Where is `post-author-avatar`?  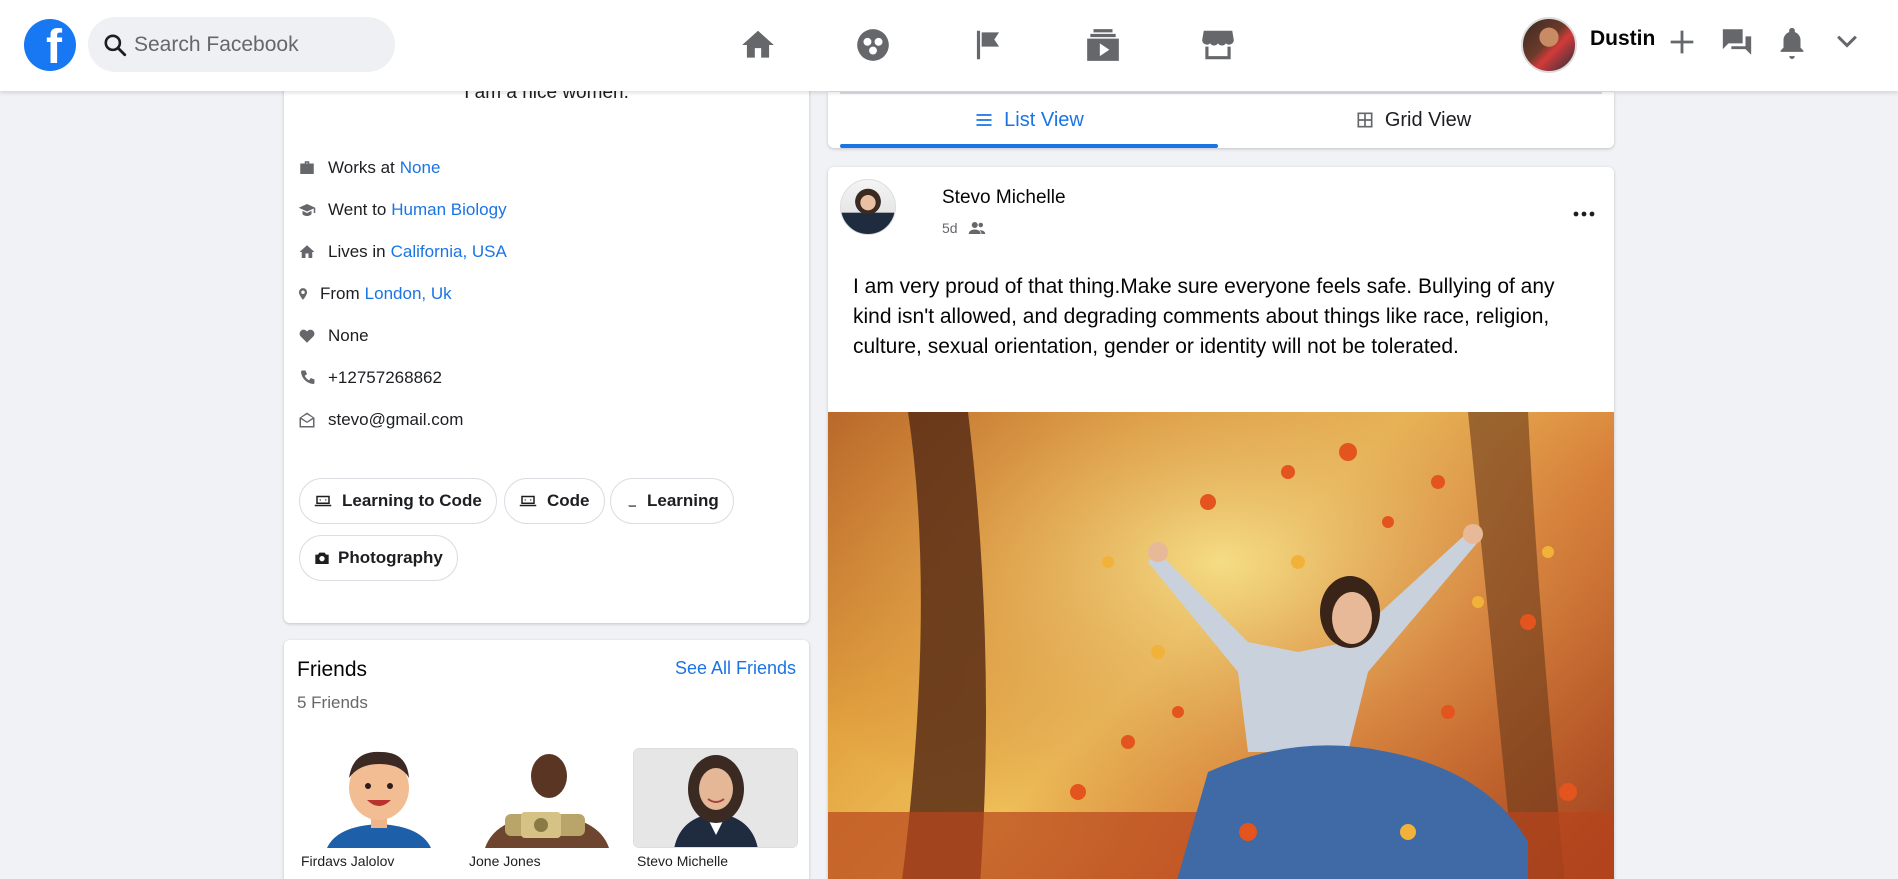
post-author-avatar is located at coordinates (868, 207).